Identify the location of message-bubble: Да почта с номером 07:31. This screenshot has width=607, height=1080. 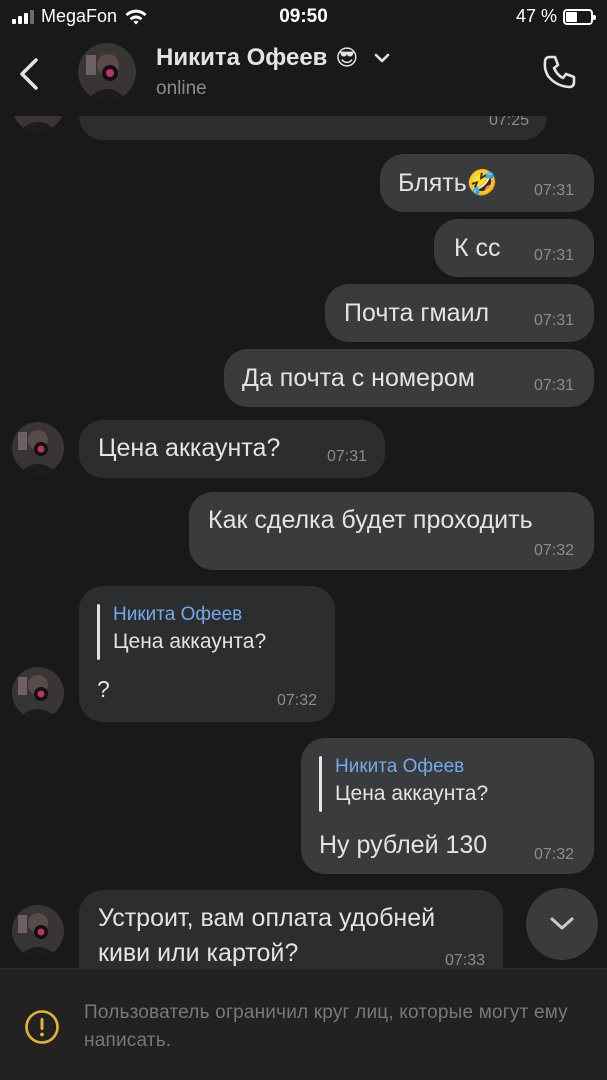
(409, 378).